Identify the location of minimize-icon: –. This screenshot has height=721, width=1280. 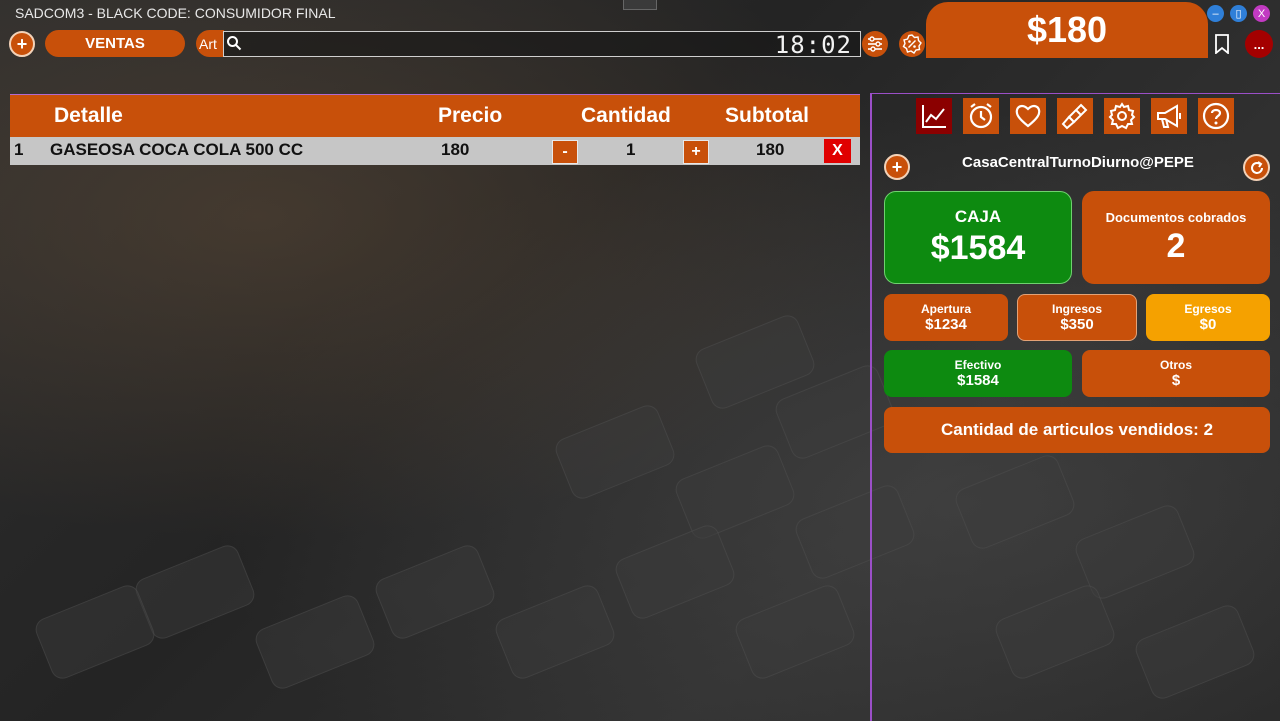
(1215, 13).